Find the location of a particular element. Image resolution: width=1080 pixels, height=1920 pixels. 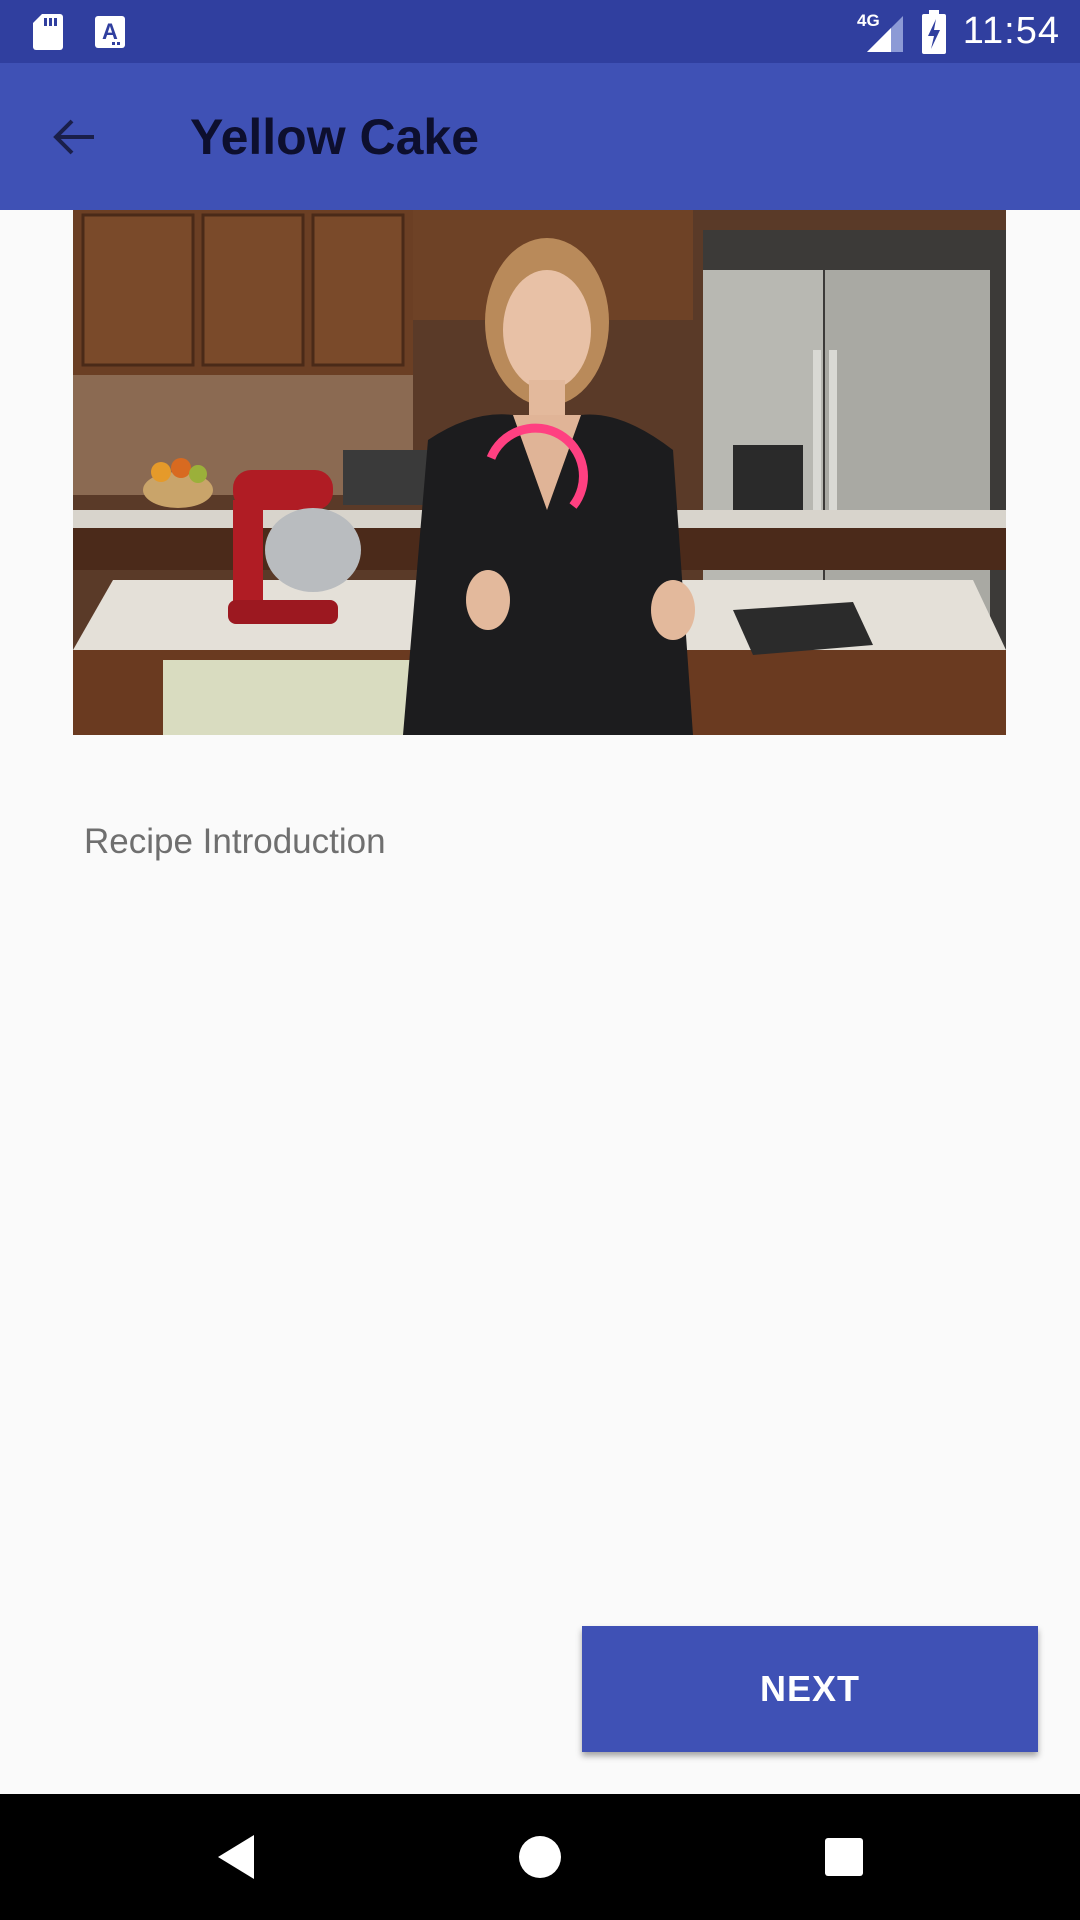

navigation-bar is located at coordinates (540, 1857).